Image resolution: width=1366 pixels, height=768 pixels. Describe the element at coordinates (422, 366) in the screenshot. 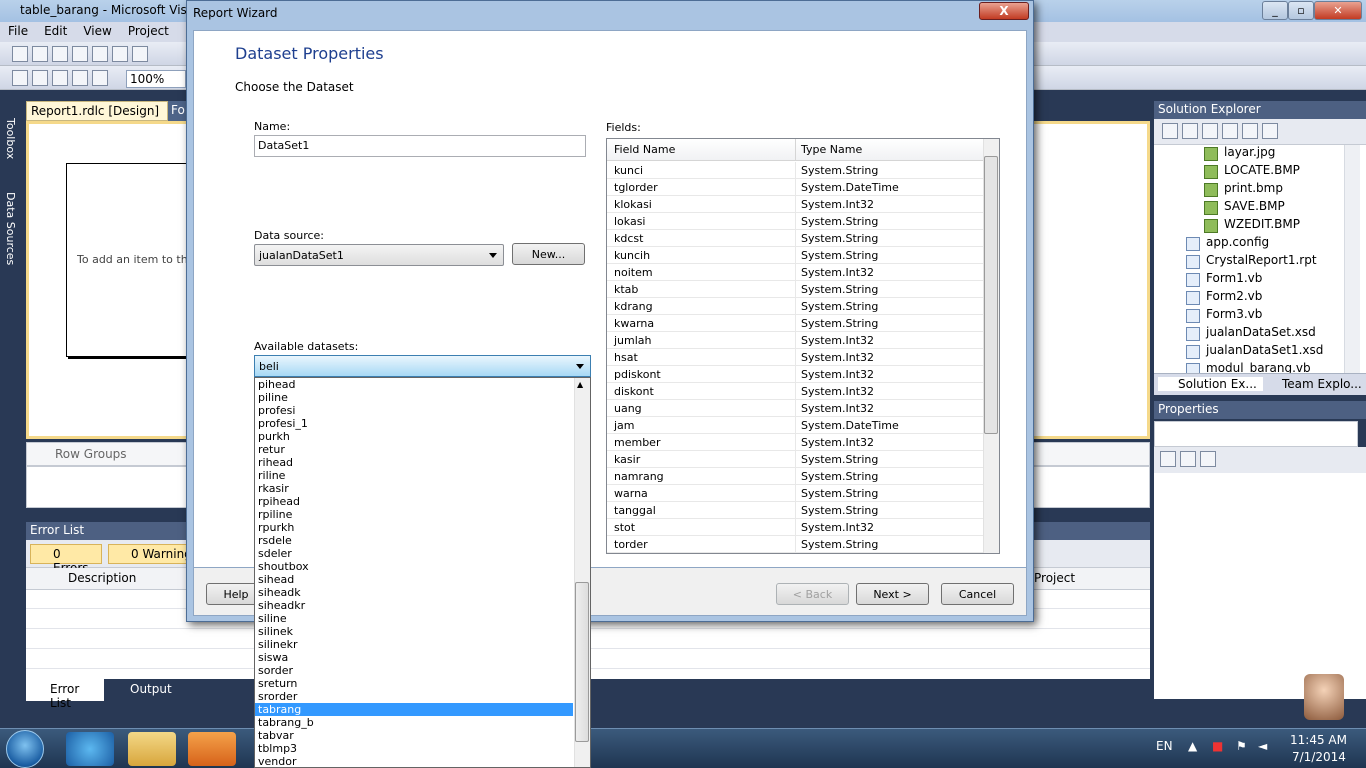

I see `available-datasets-combo: beli` at that location.